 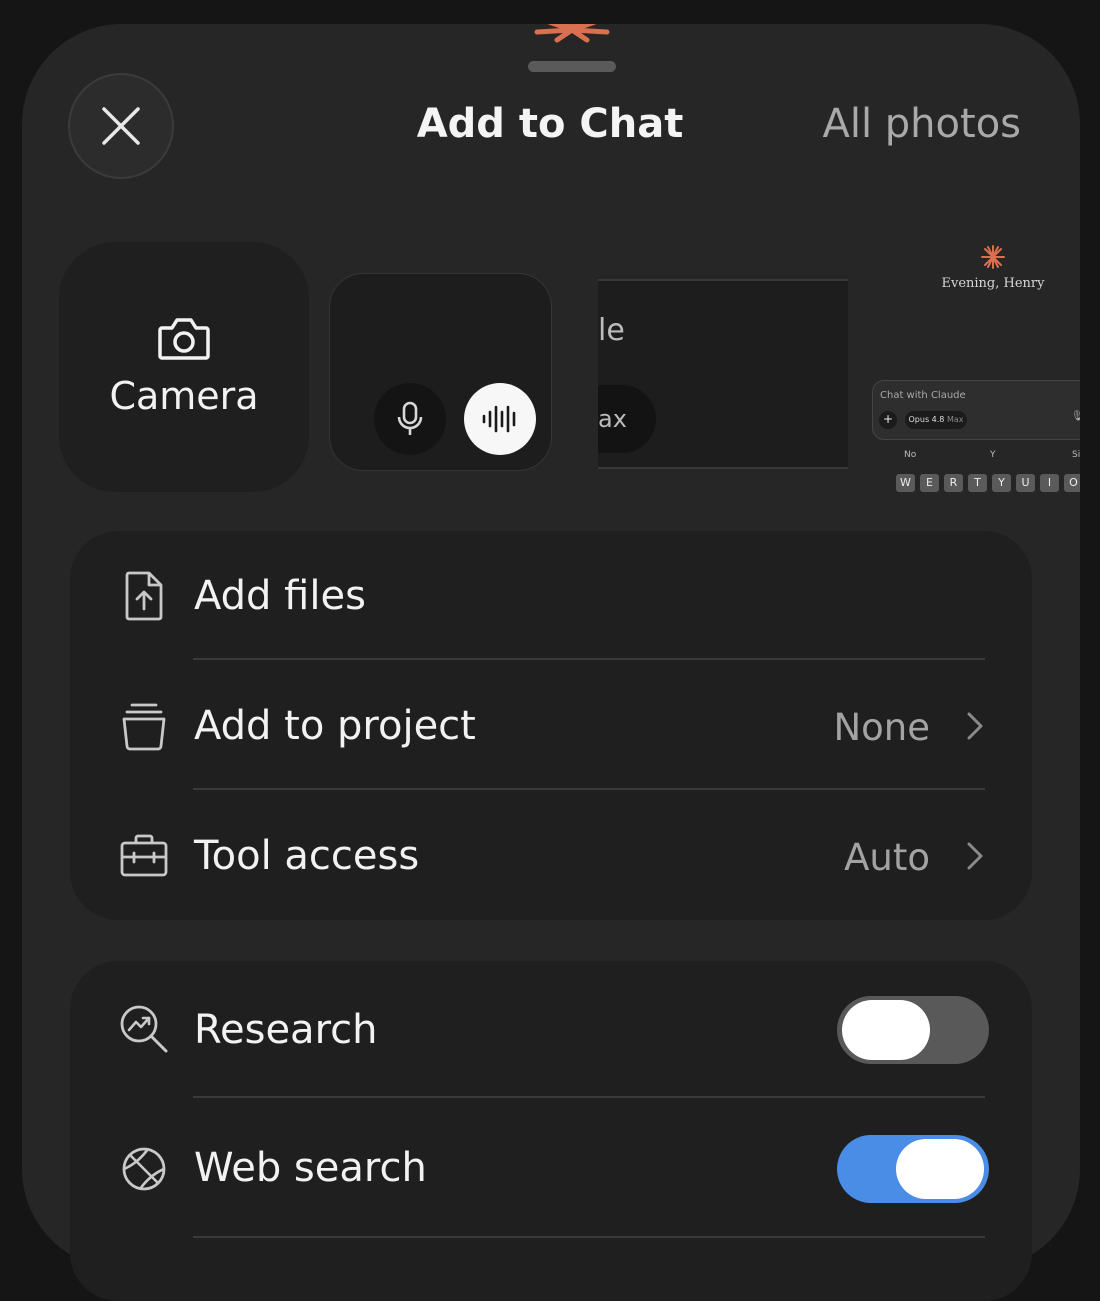 I want to click on add-to-project-row: Add to project None, so click(x=551, y=726).